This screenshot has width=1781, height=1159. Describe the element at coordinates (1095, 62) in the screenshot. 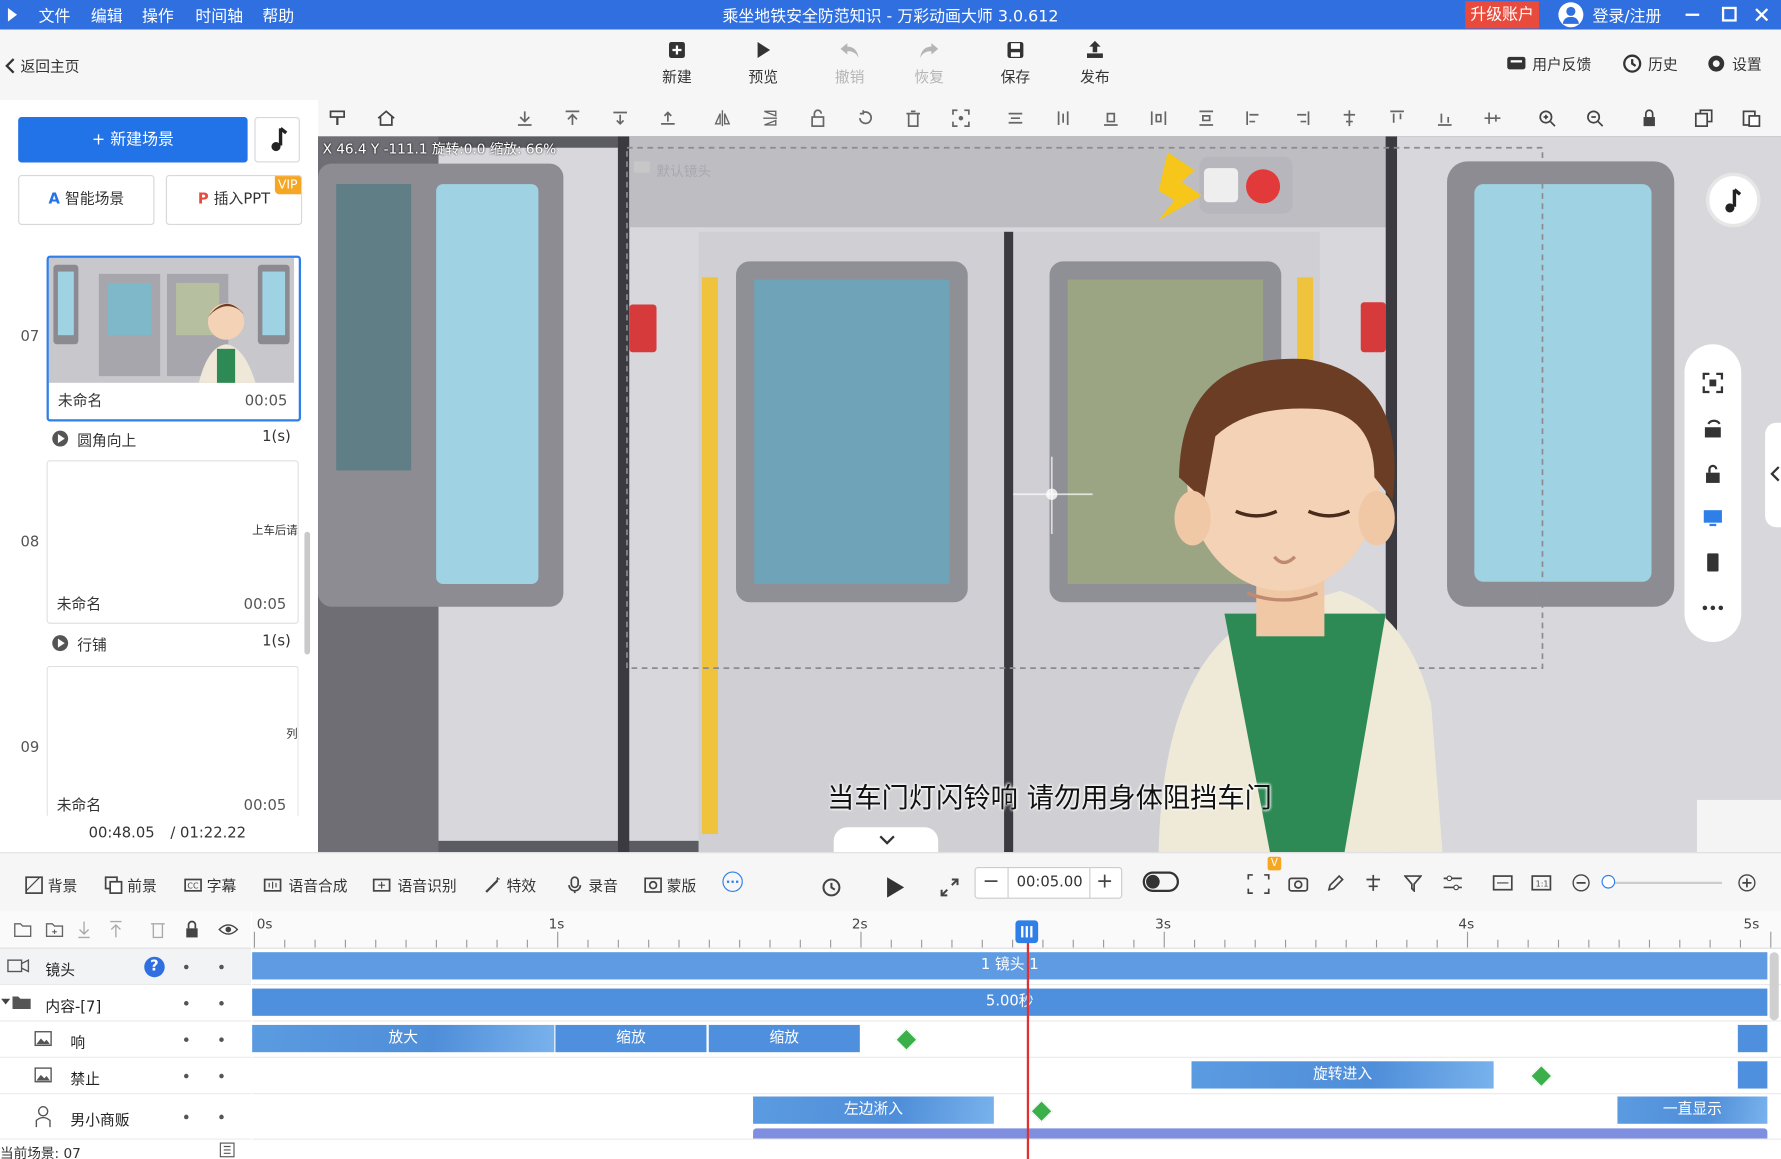

I see `publish-button: 发布` at that location.